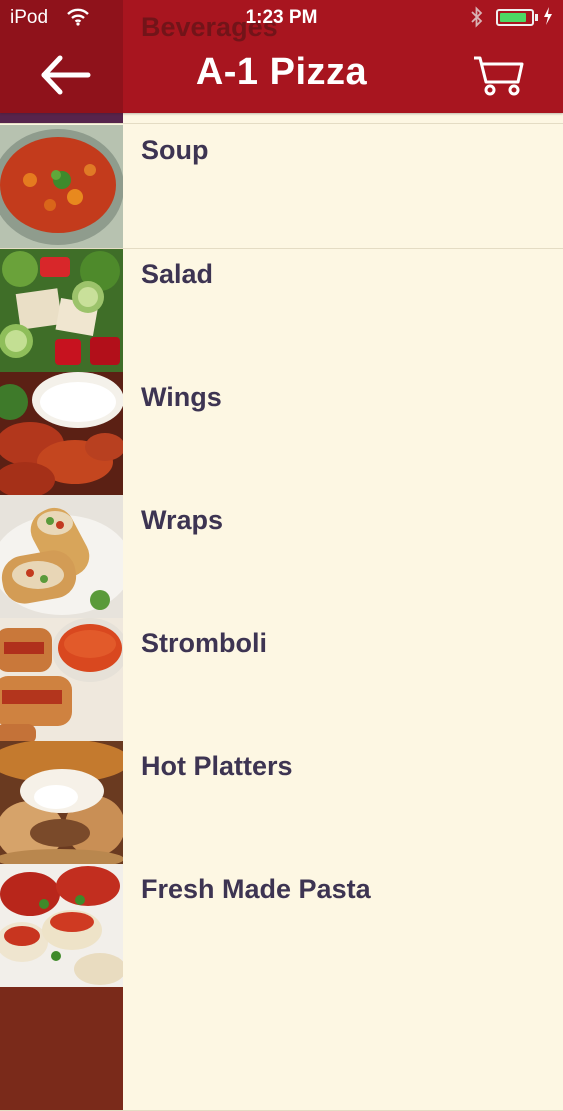 The image size is (563, 1111). What do you see at coordinates (177, 274) in the screenshot?
I see `menu-item-label: Salad` at bounding box center [177, 274].